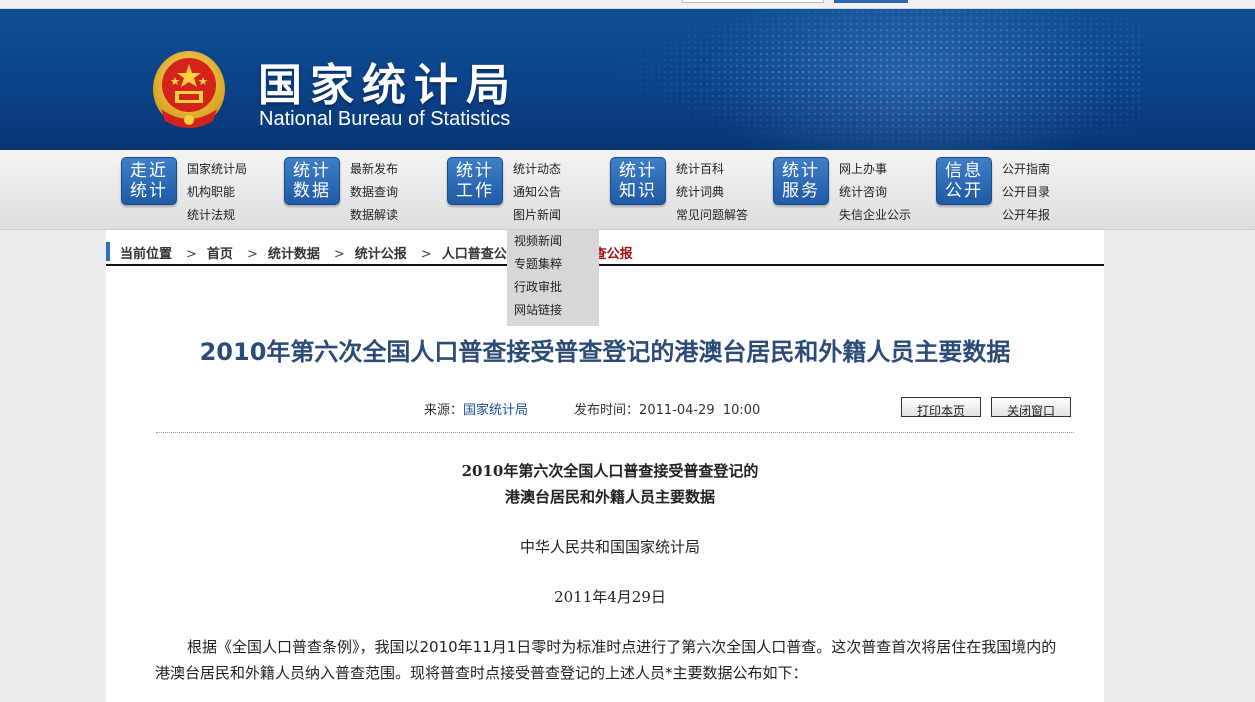 This screenshot has height=702, width=1255. Describe the element at coordinates (475, 191) in the screenshot. I see `nav-badge-line: 工作` at that location.